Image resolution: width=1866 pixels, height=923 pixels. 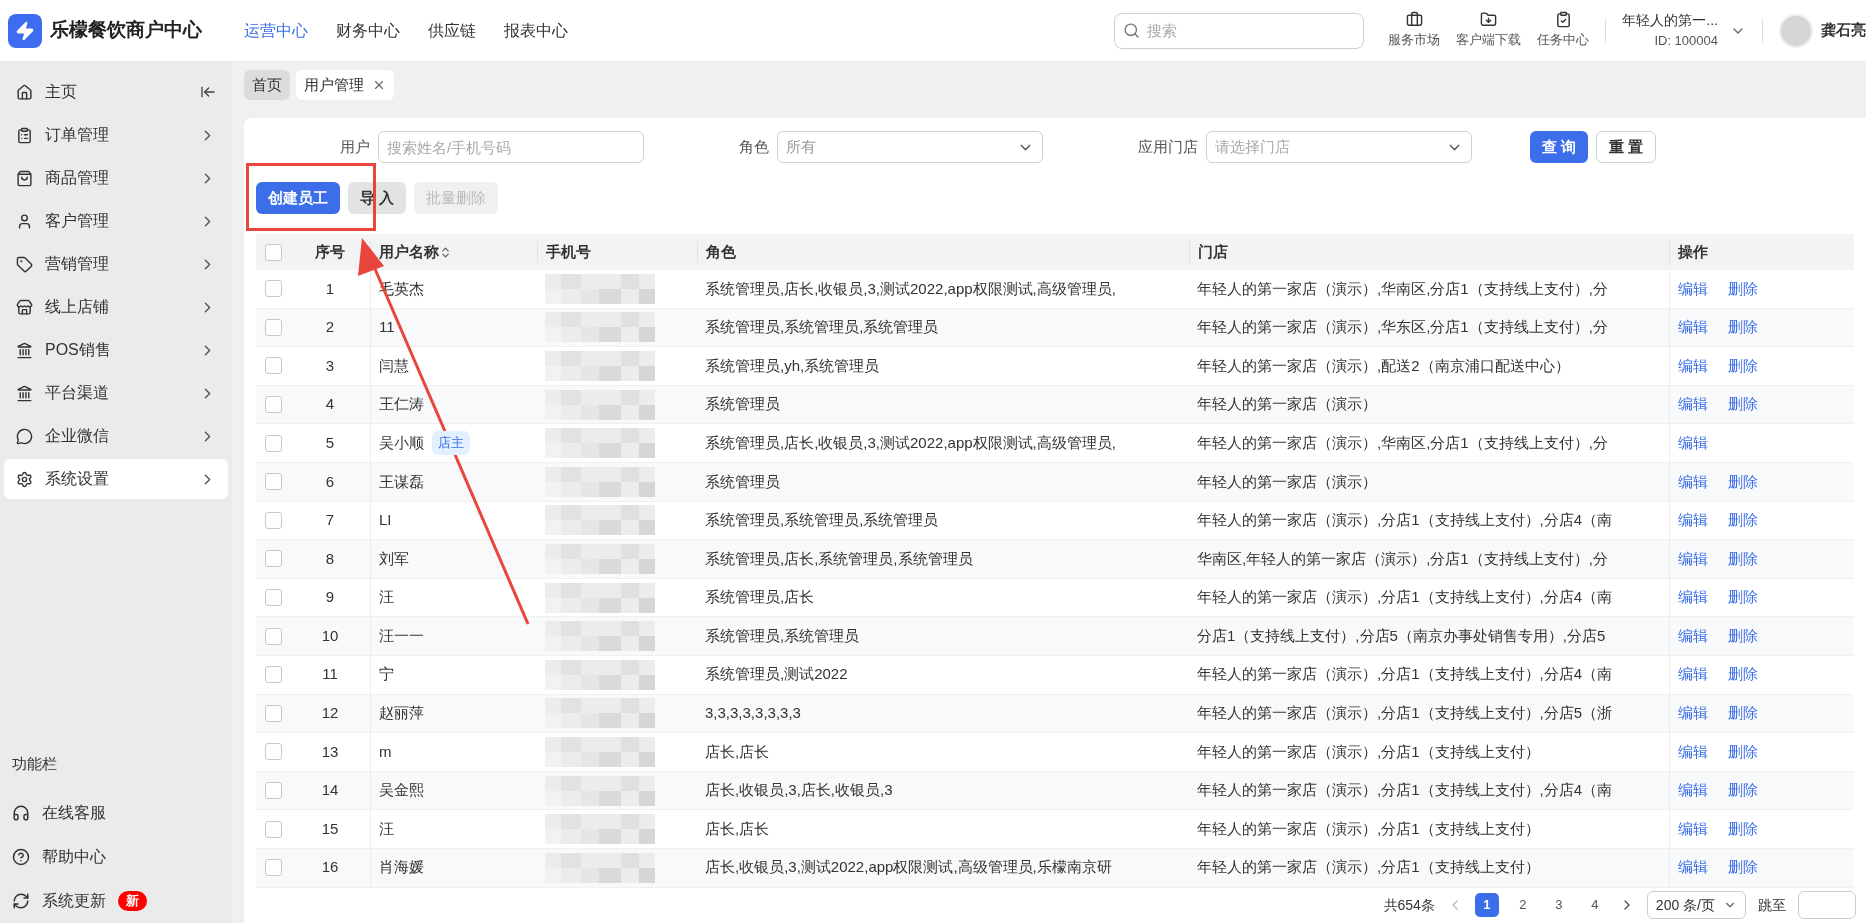 What do you see at coordinates (1594, 905) in the screenshot?
I see `page-button: 4` at bounding box center [1594, 905].